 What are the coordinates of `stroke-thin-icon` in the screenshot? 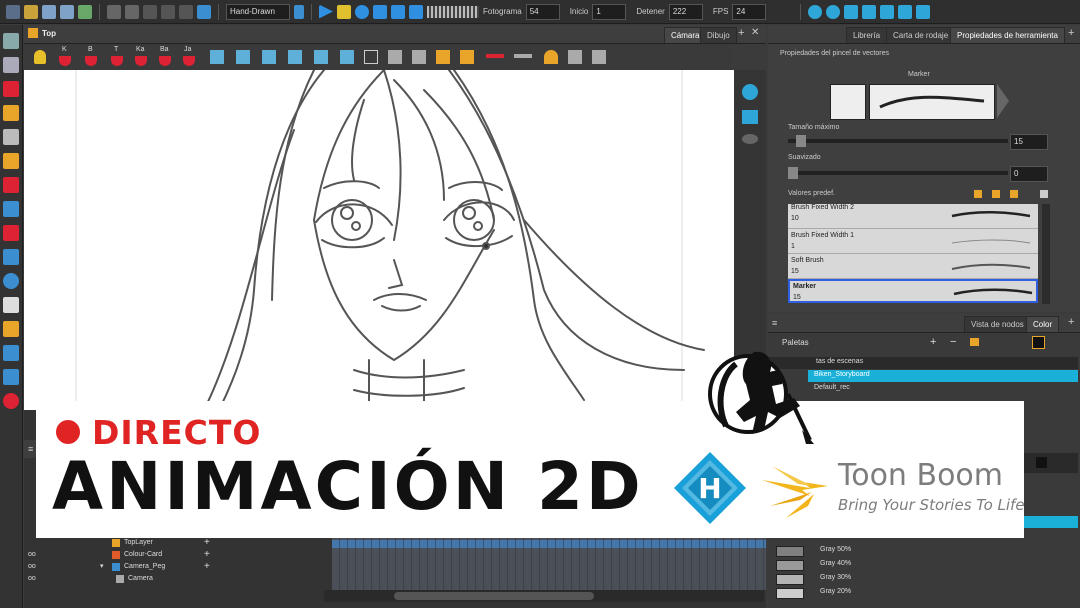 It's located at (523, 56).